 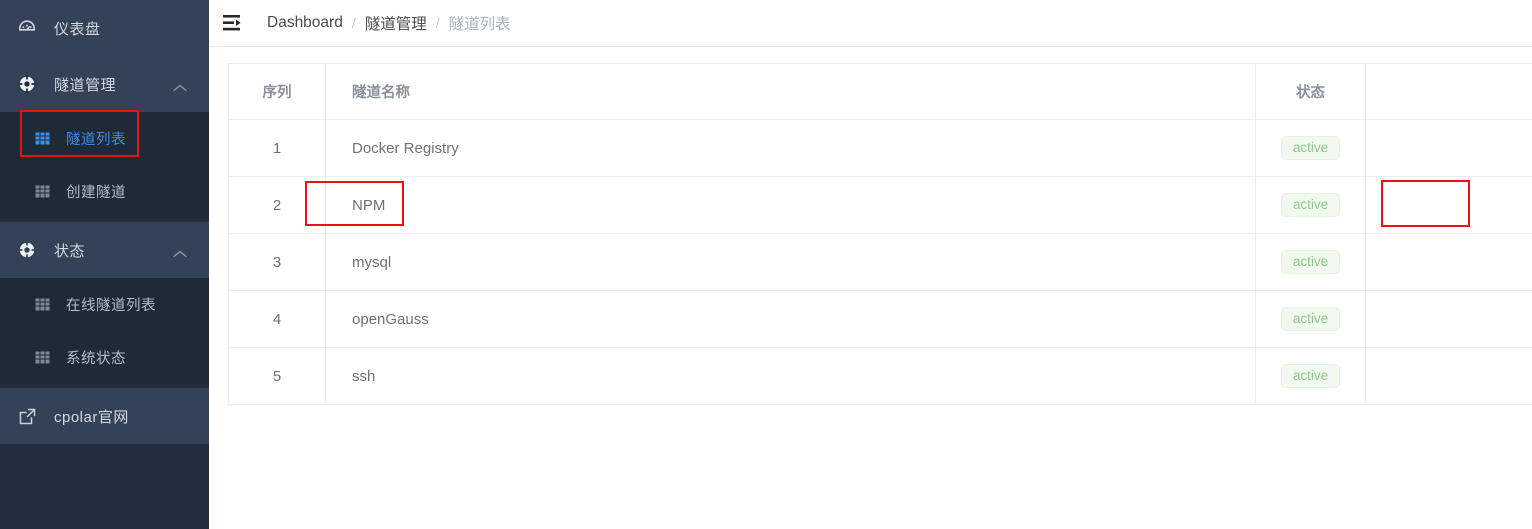 What do you see at coordinates (790, 205) in the screenshot?
I see `cell-name: NPM` at bounding box center [790, 205].